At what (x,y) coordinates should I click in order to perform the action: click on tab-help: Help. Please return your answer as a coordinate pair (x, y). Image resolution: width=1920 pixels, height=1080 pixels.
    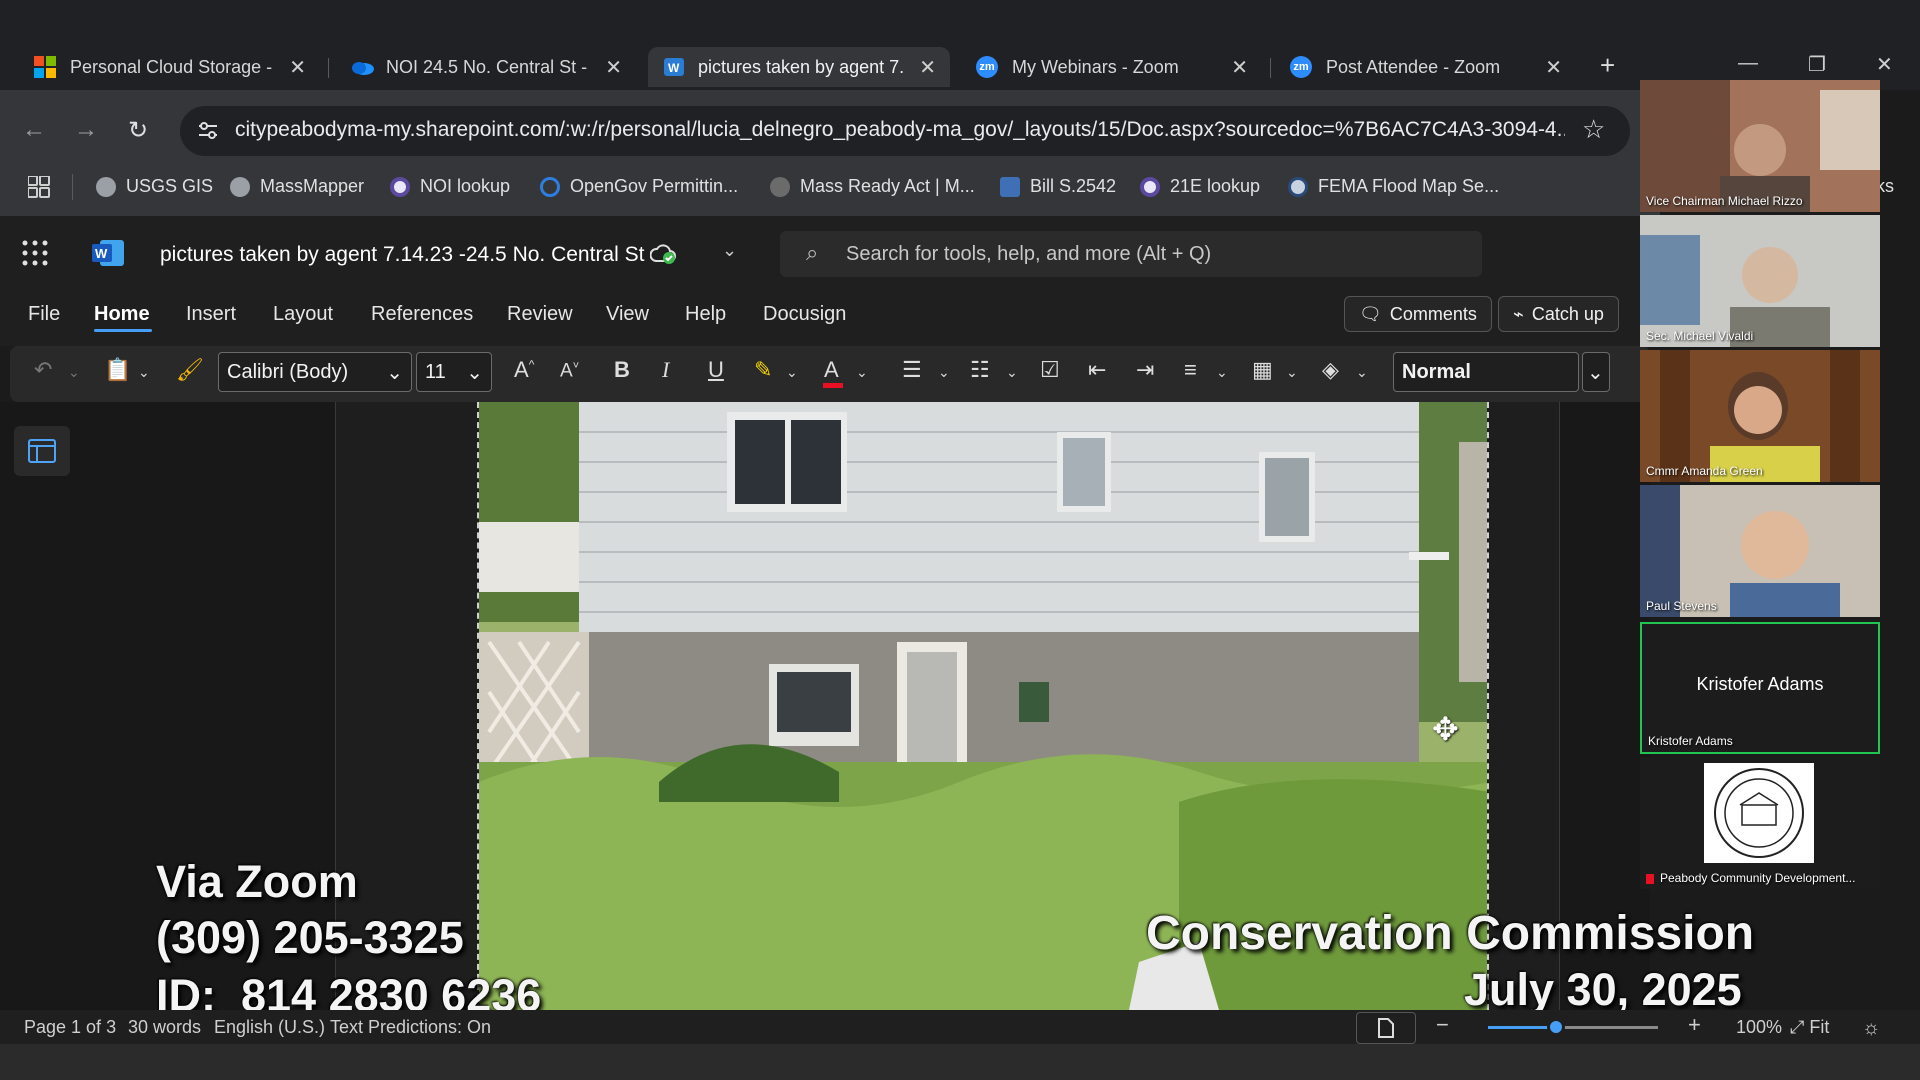
    Looking at the image, I should click on (705, 314).